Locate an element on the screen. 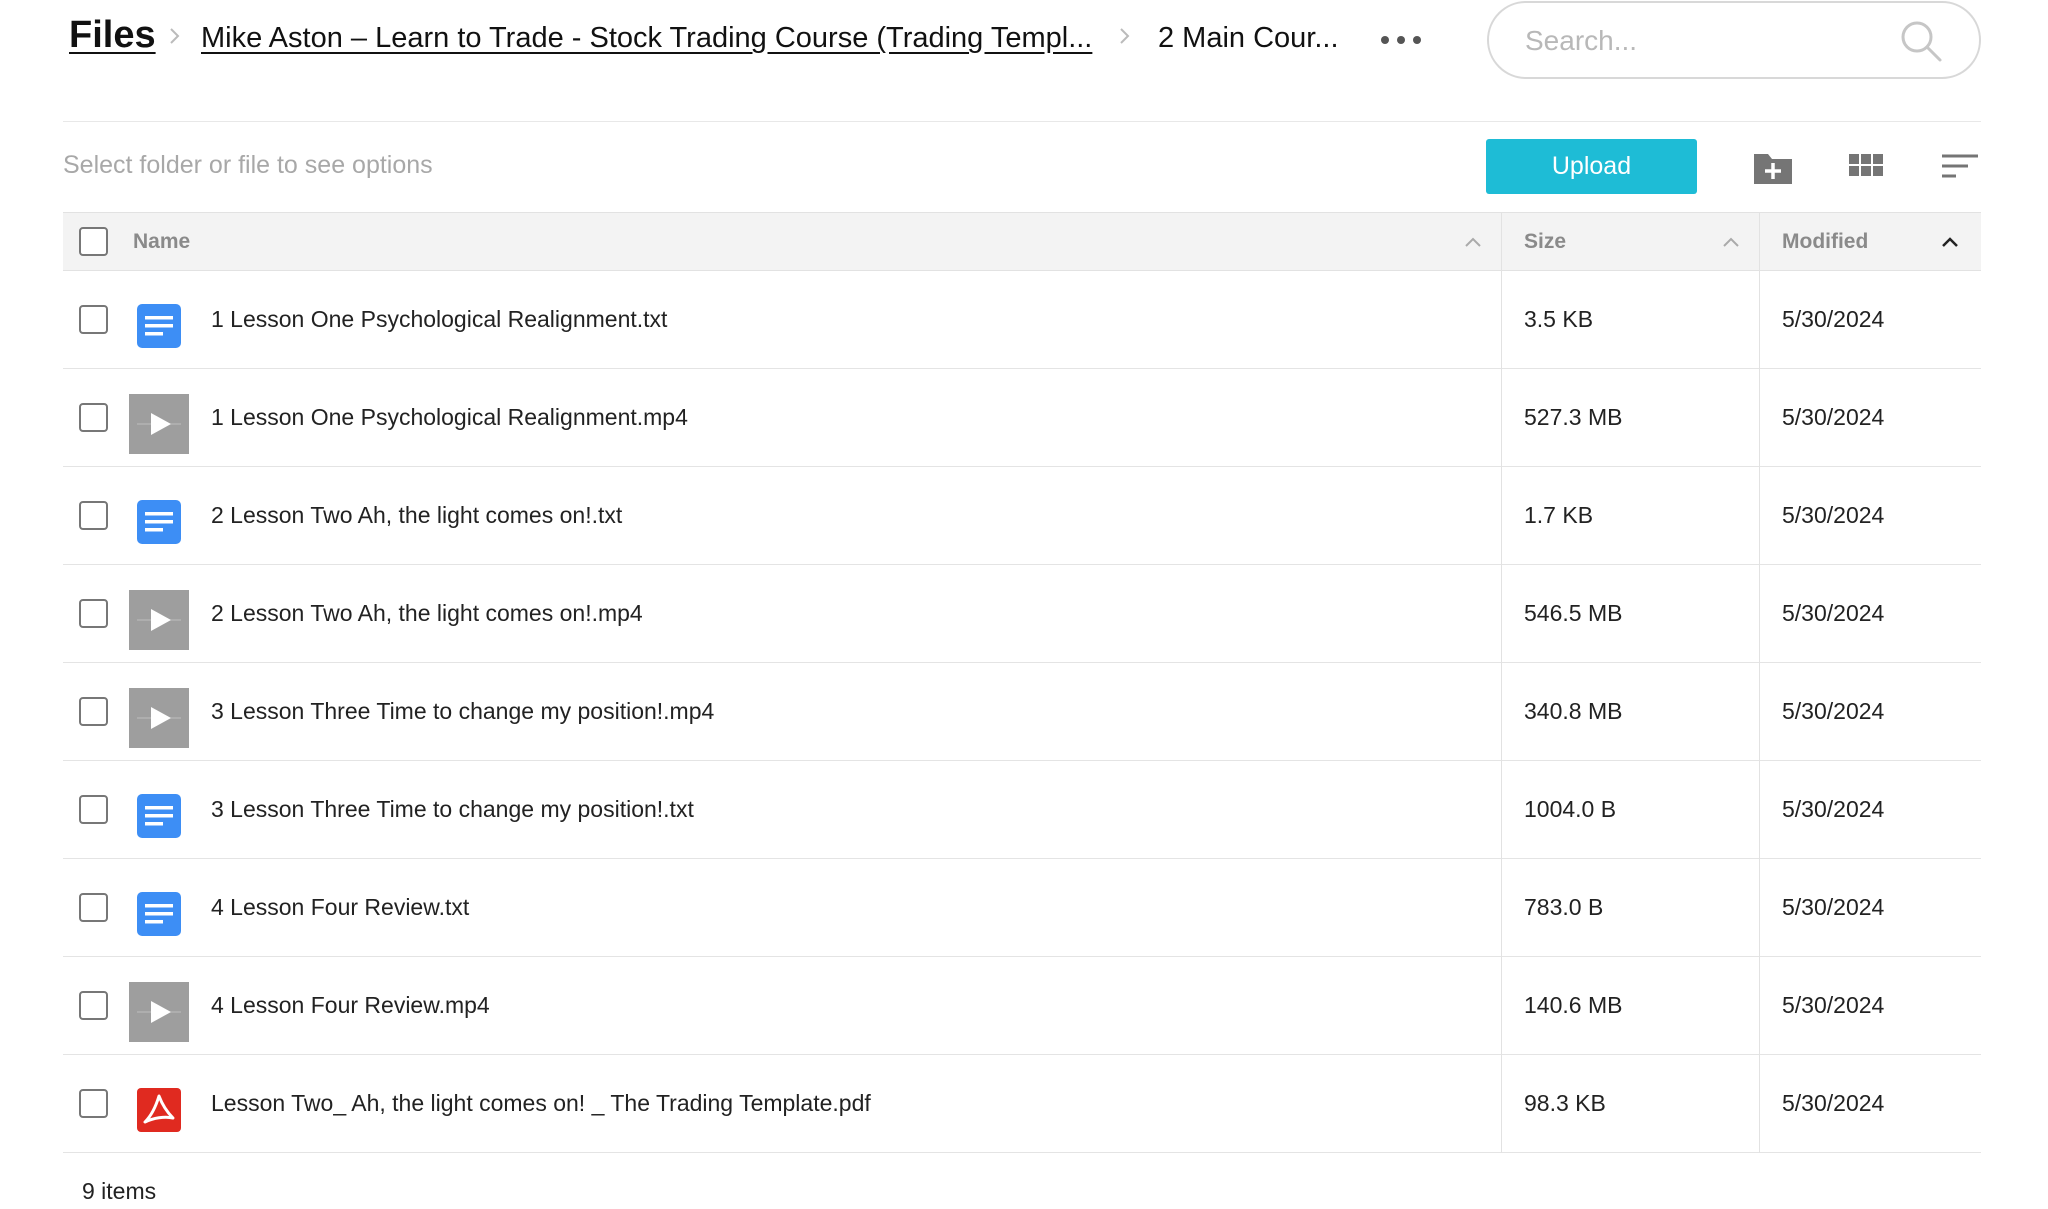 The width and height of the screenshot is (2048, 1209). file-size: 140.6 MB is located at coordinates (1573, 1005).